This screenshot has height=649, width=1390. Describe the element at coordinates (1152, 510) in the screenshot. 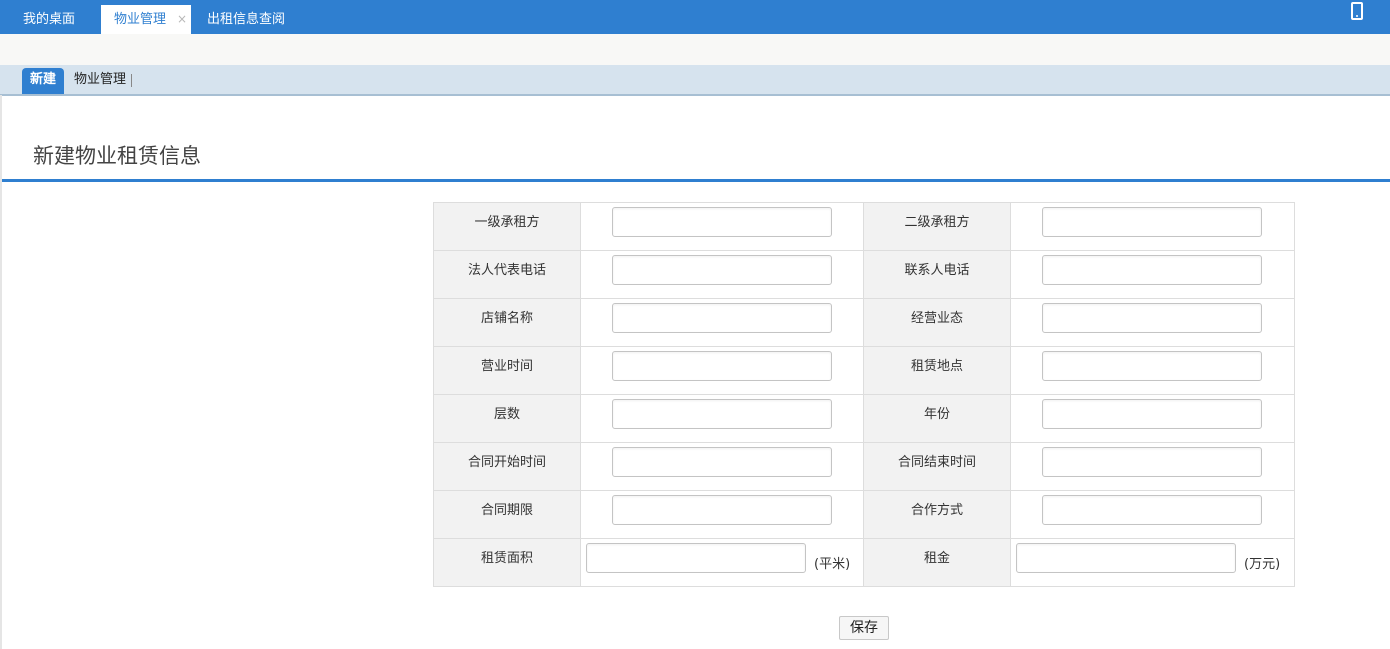

I see `cooperation-mode-input` at that location.